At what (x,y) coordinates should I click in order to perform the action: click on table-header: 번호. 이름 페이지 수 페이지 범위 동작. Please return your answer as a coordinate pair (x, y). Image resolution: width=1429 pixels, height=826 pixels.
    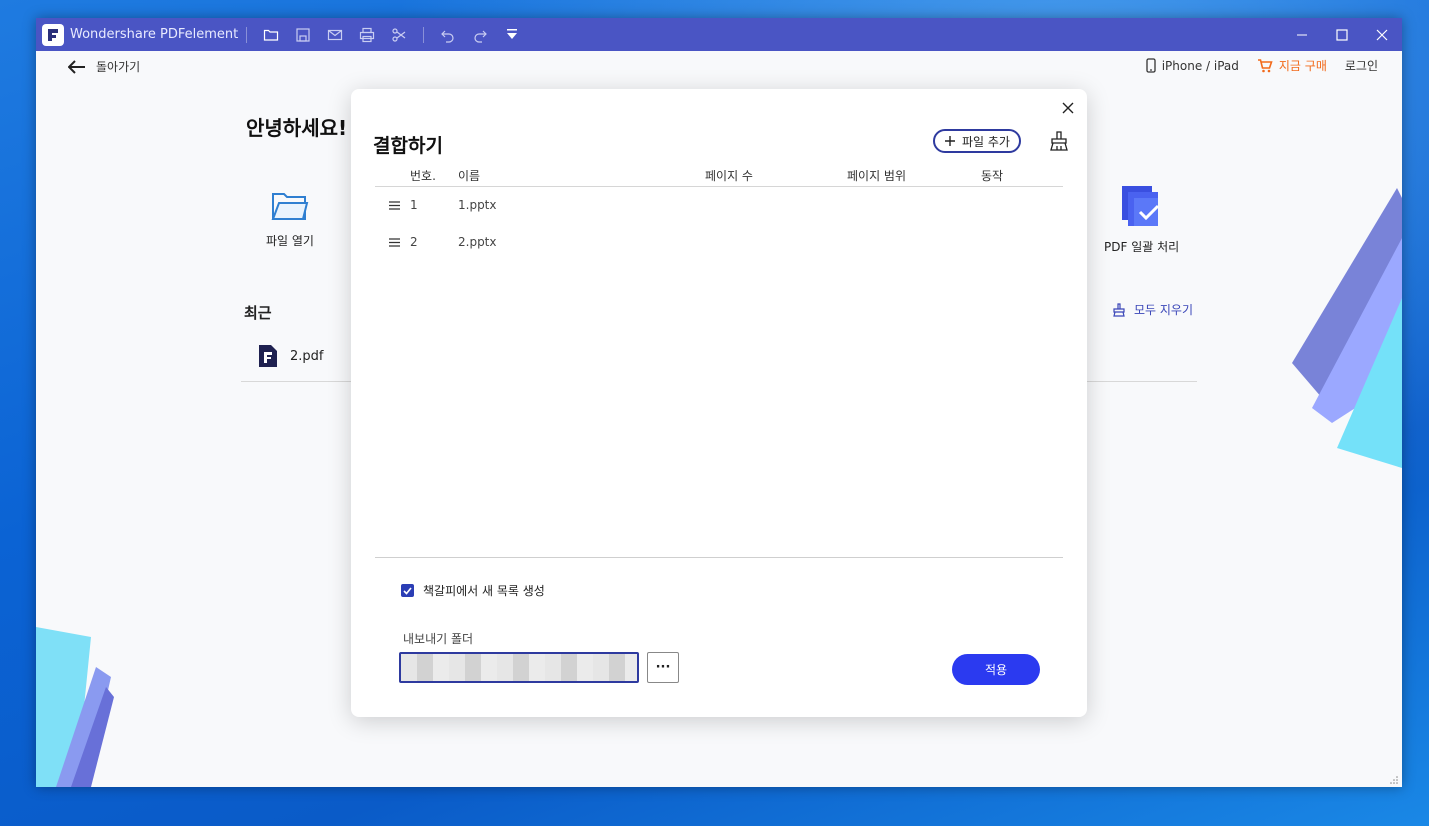
    Looking at the image, I should click on (719, 176).